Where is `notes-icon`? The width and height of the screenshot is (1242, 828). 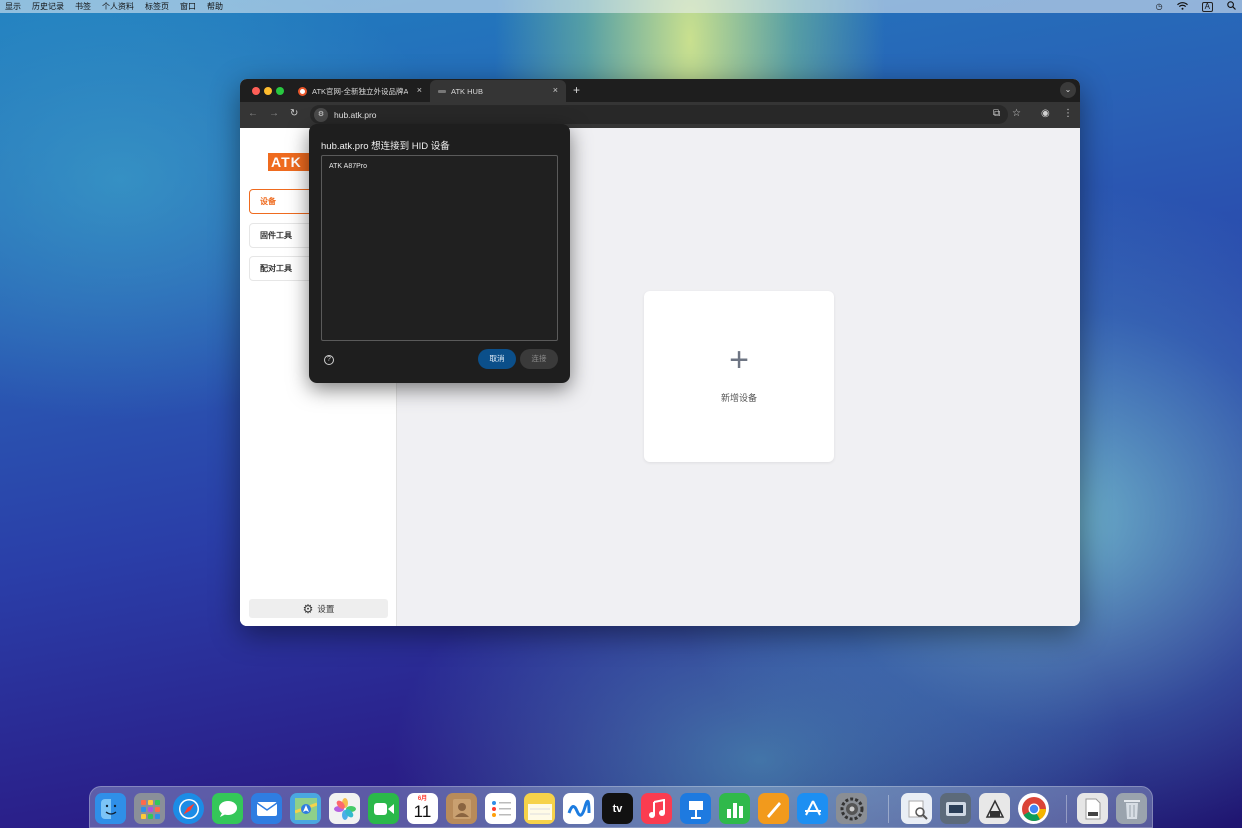 notes-icon is located at coordinates (539, 808).